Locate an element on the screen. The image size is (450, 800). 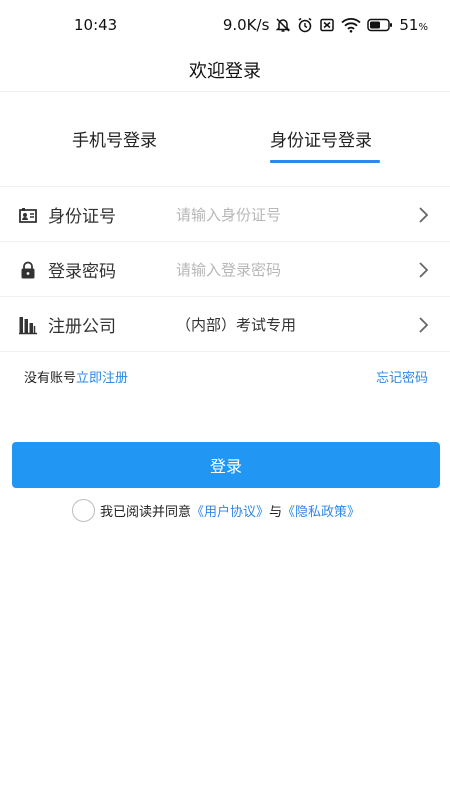
tab-phone-login: 手机号登录 is located at coordinates (114, 138).